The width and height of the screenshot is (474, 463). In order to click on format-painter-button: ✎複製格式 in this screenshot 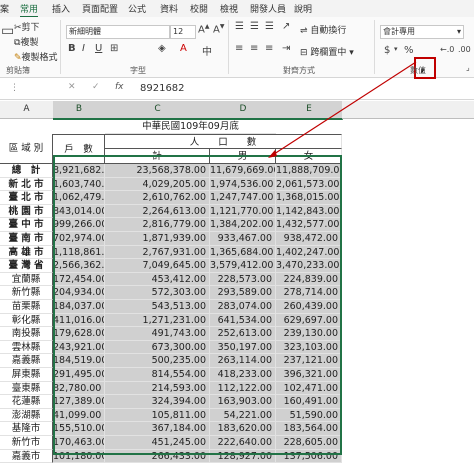, I will do `click(36, 56)`.